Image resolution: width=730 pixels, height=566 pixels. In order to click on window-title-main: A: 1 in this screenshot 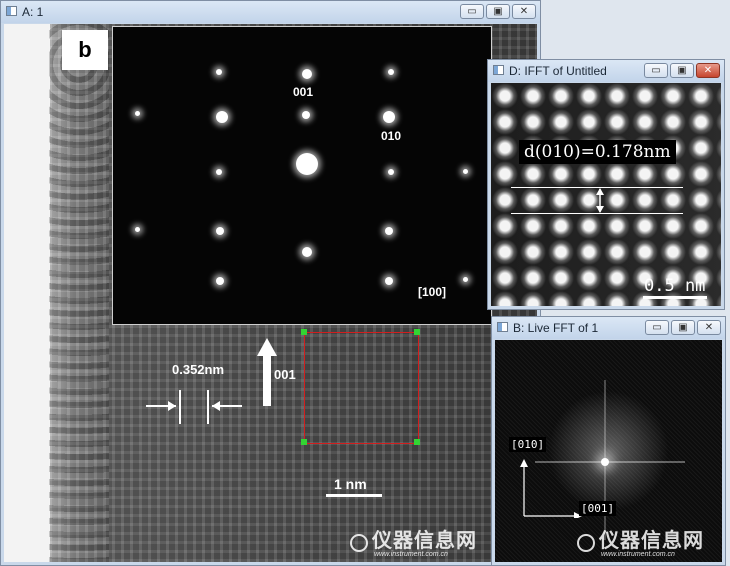, I will do `click(33, 12)`.